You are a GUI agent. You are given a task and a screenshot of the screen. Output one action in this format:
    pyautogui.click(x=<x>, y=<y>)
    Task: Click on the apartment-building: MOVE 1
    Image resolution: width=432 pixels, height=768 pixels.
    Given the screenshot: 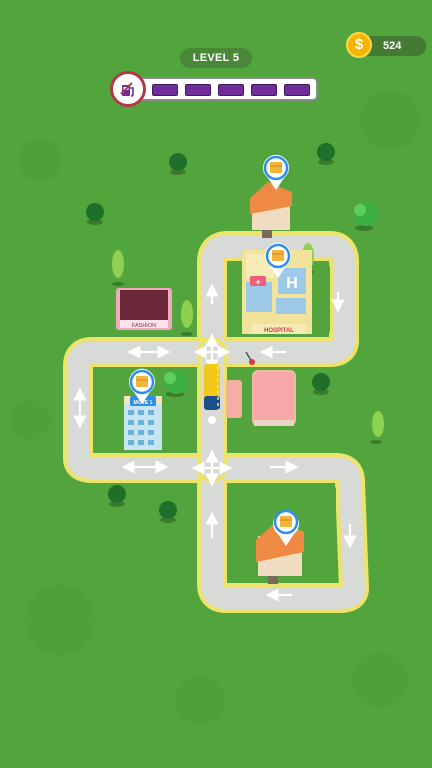 What is the action you would take?
    pyautogui.click(x=143, y=423)
    